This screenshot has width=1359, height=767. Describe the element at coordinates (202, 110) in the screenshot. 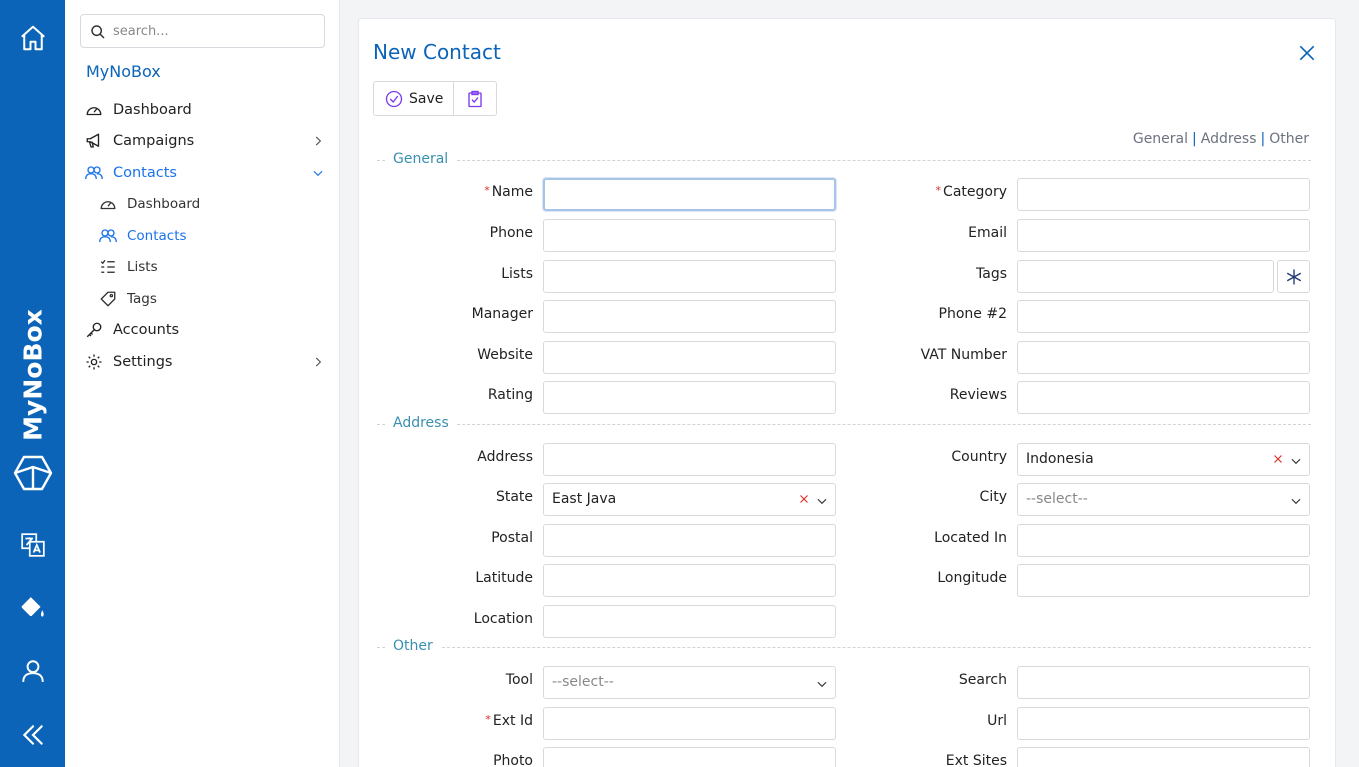

I see `sidebar-item-dashboard: Dashboard` at that location.